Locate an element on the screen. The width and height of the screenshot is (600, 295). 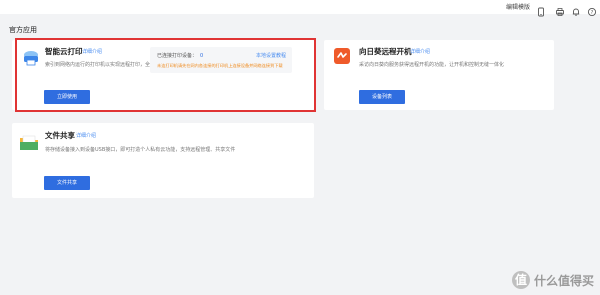
watermark: 值 什么值得买 is located at coordinates (552, 280).